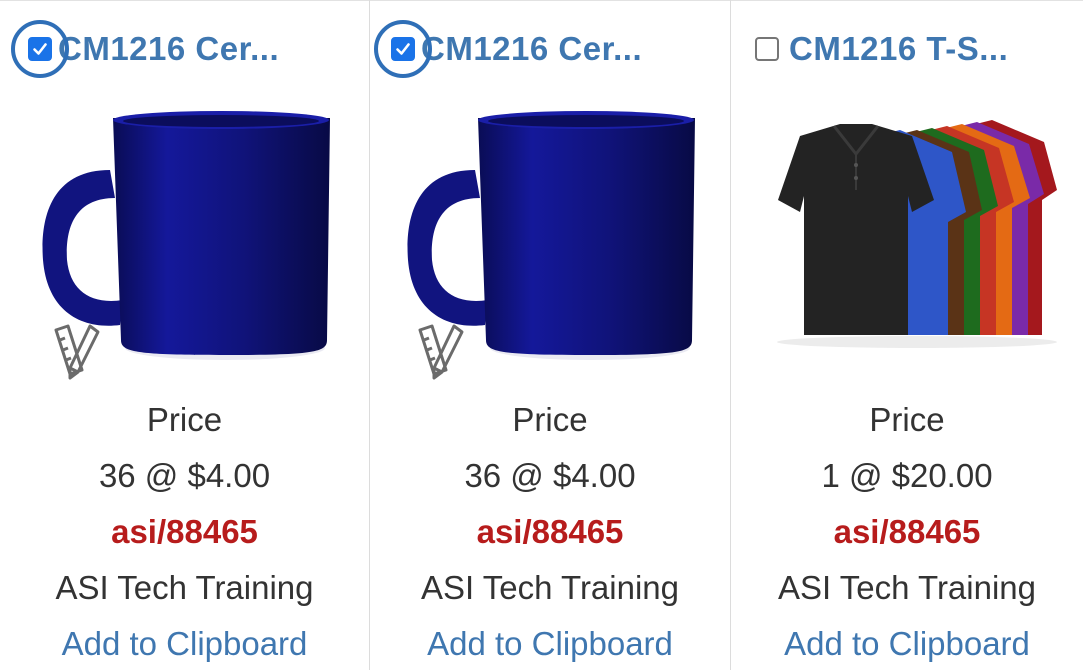  I want to click on polo-shirts-image, so click(917, 234).